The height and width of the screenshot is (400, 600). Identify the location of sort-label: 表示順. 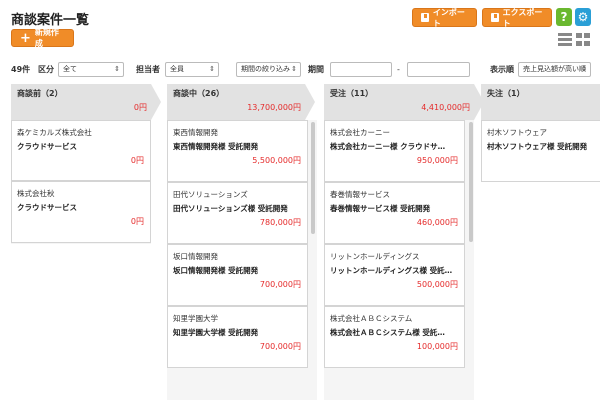
(502, 69).